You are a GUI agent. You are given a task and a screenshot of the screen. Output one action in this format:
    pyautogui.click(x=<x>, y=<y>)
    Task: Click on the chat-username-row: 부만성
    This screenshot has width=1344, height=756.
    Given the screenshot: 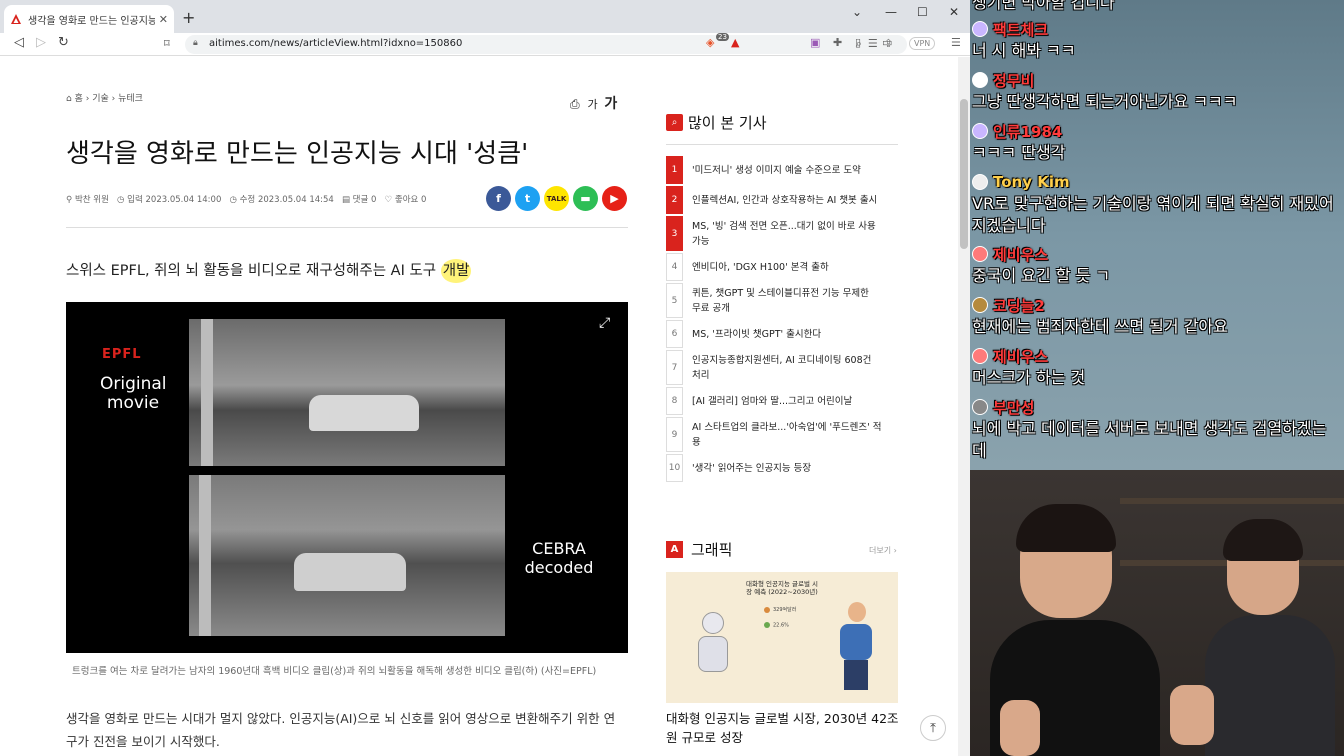 What is the action you would take?
    pyautogui.click(x=1158, y=407)
    